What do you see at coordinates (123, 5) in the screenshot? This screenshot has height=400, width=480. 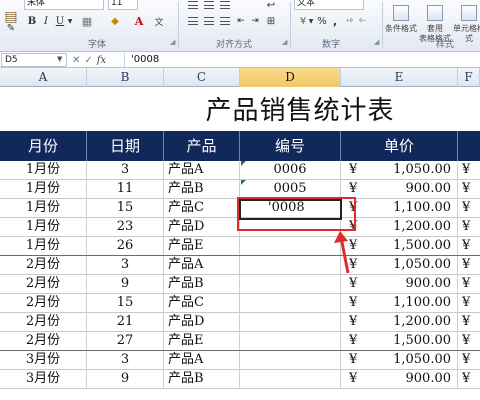 I see `font-size-select: 11` at bounding box center [123, 5].